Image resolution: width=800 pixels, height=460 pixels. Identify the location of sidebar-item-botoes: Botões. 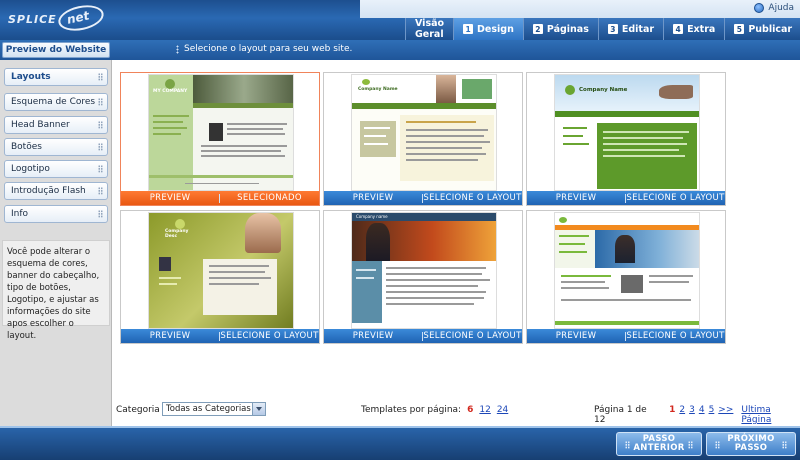
(56, 147).